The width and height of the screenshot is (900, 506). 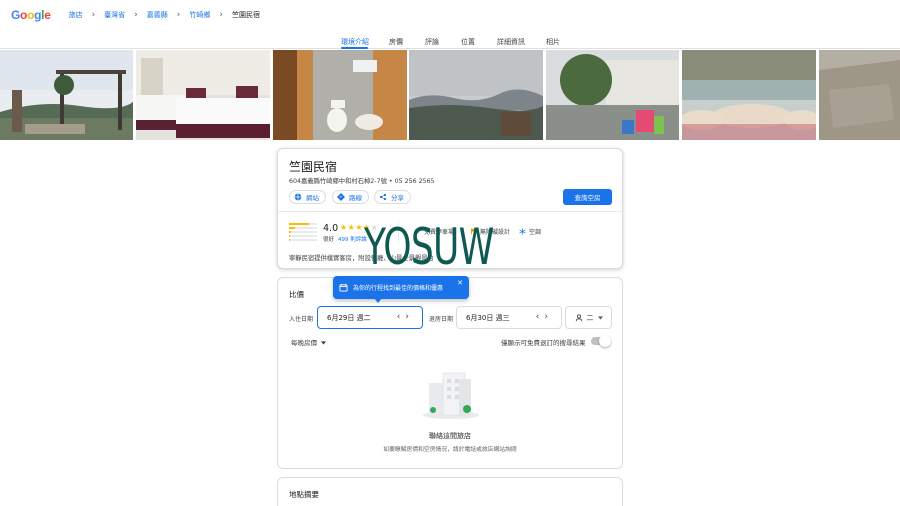 I want to click on checkin-label: 入住日期, so click(x=301, y=319).